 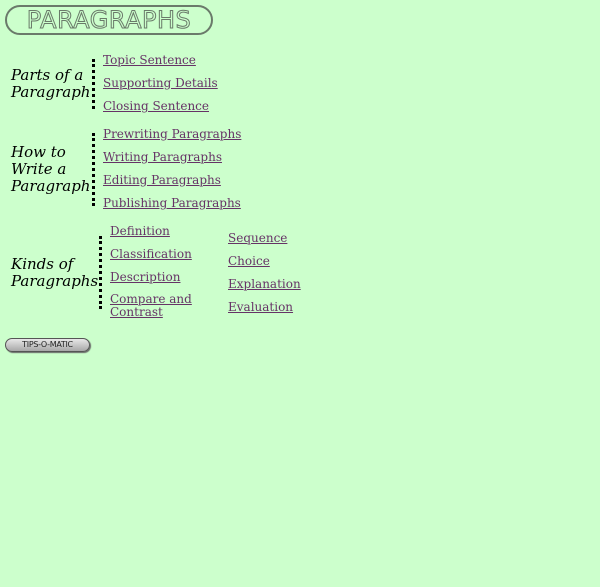 What do you see at coordinates (160, 231) in the screenshot?
I see `link-definition: Definition` at bounding box center [160, 231].